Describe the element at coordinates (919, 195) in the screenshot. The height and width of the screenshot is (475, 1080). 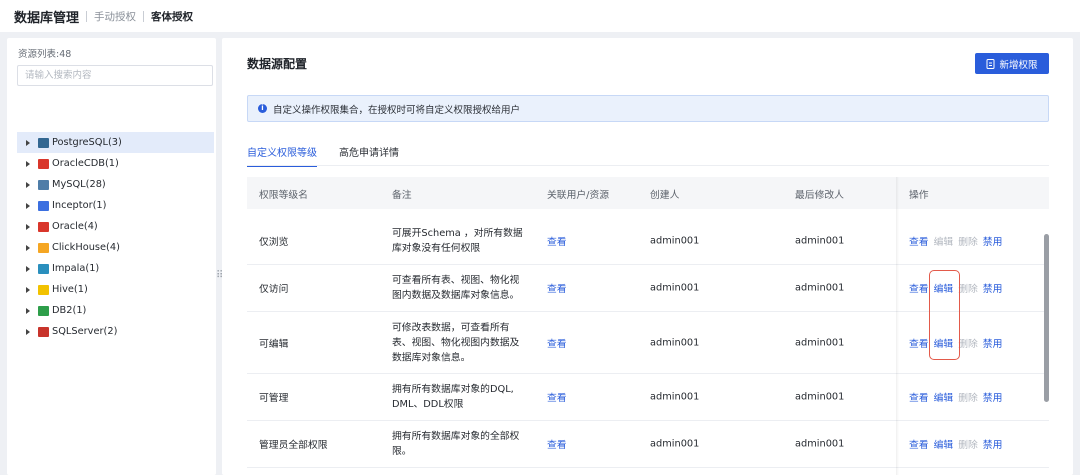
I see `column-header-actions: 操作` at that location.